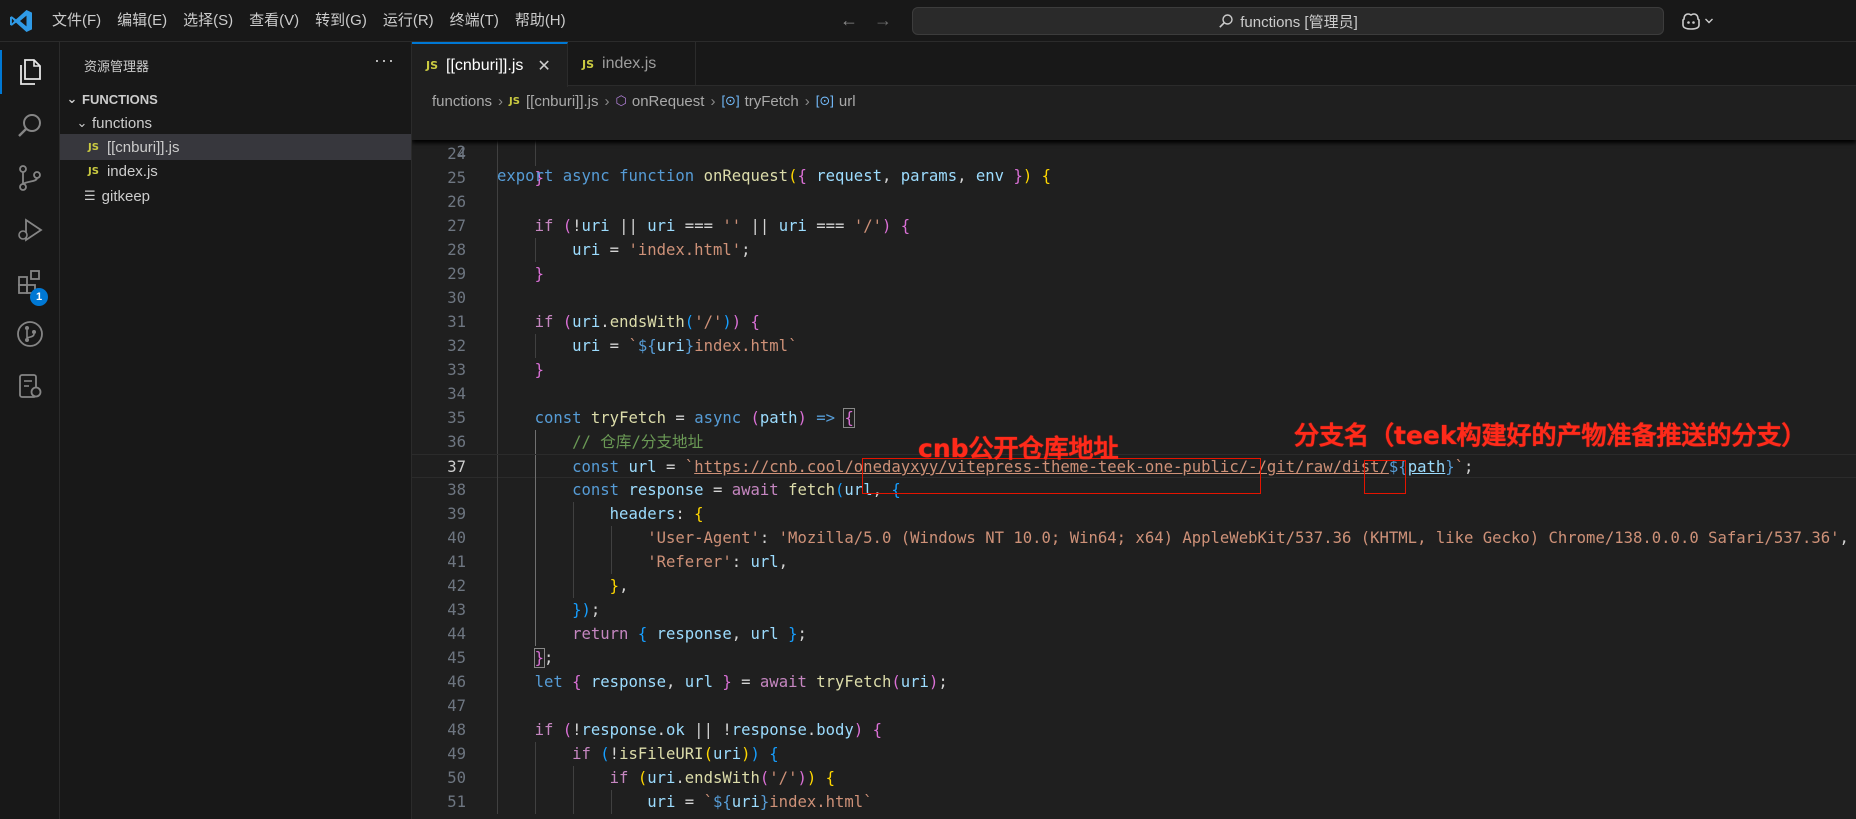 The height and width of the screenshot is (819, 1856). Describe the element at coordinates (456, 322) in the screenshot. I see `line-number: 31` at that location.